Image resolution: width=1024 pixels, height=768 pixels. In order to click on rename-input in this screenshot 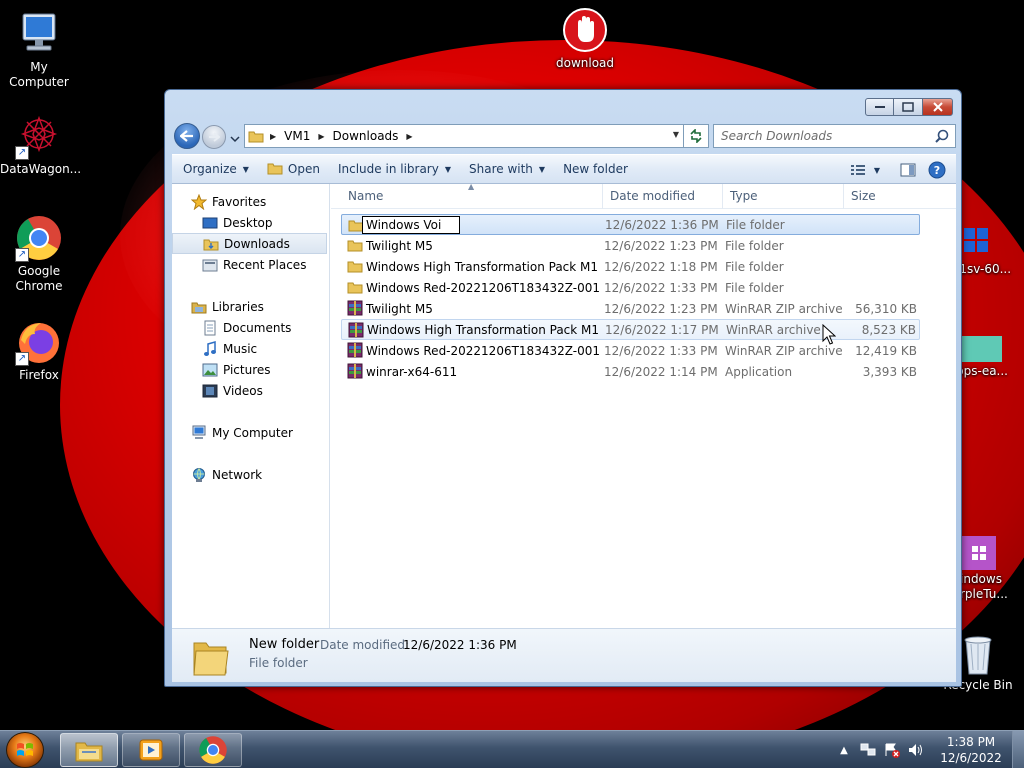, I will do `click(411, 225)`.